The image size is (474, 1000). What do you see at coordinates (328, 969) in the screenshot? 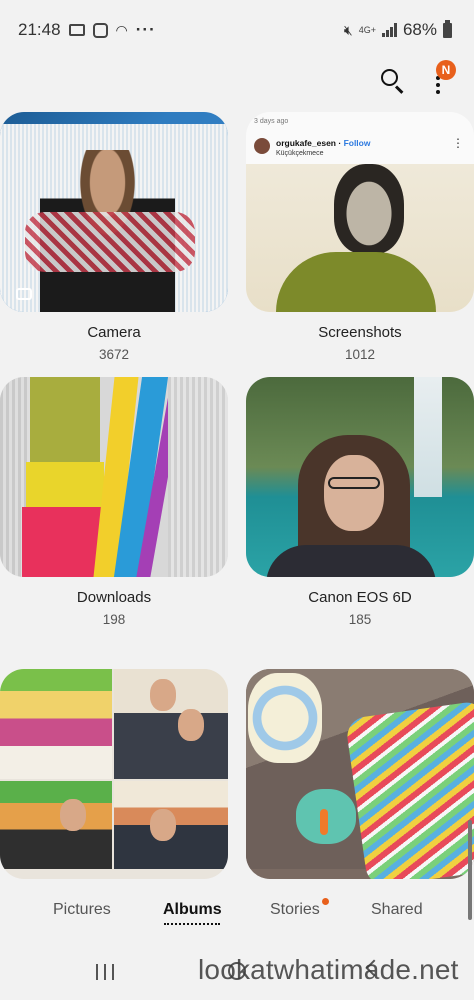
I see `watermark: lookatwhatimade.net` at bounding box center [328, 969].